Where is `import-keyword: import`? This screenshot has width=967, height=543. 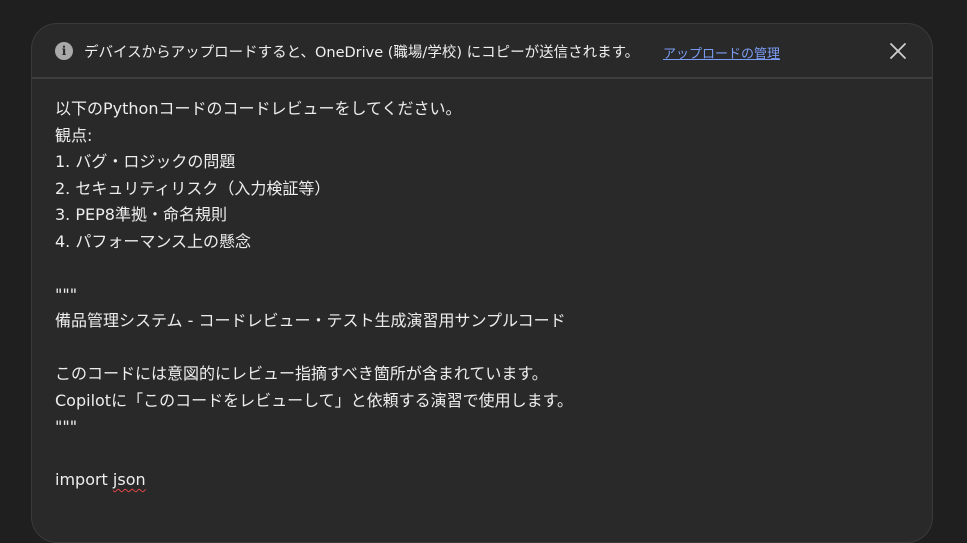
import-keyword: import is located at coordinates (81, 479).